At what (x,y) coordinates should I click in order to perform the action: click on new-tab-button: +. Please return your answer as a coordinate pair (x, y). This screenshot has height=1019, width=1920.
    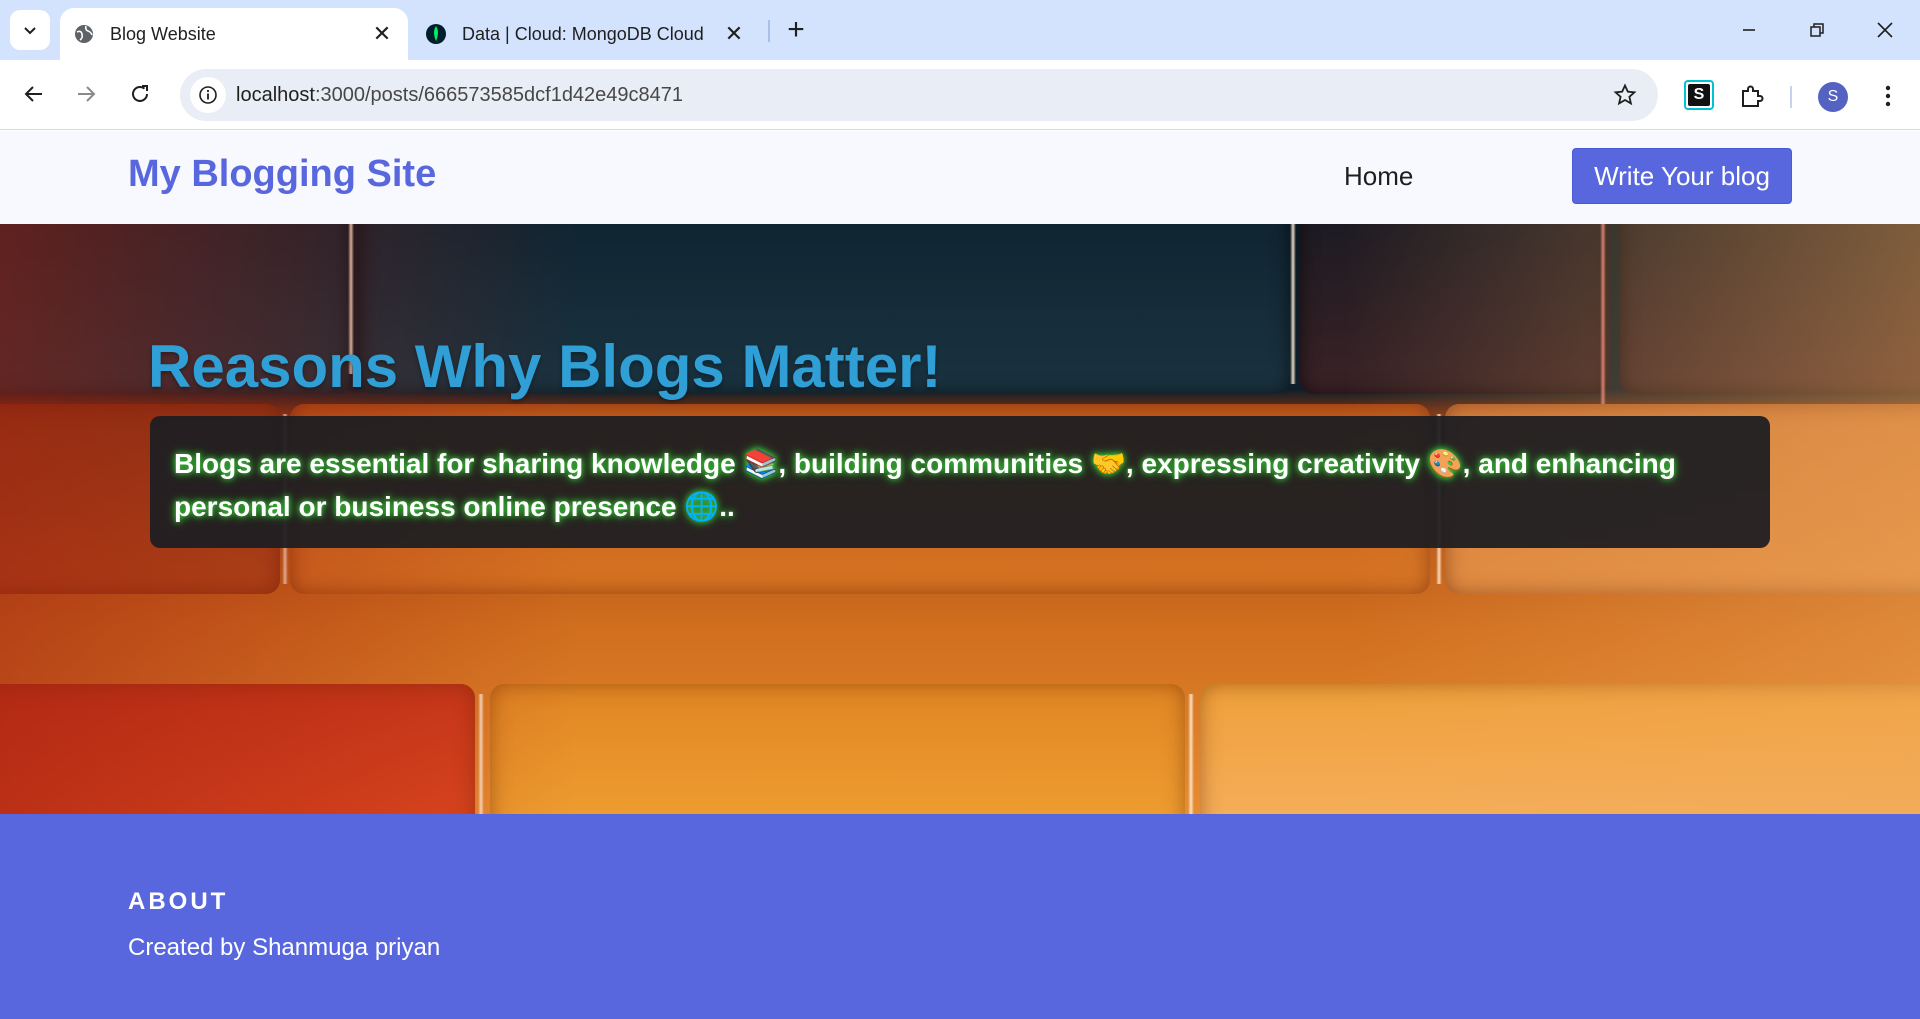
    Looking at the image, I should click on (796, 30).